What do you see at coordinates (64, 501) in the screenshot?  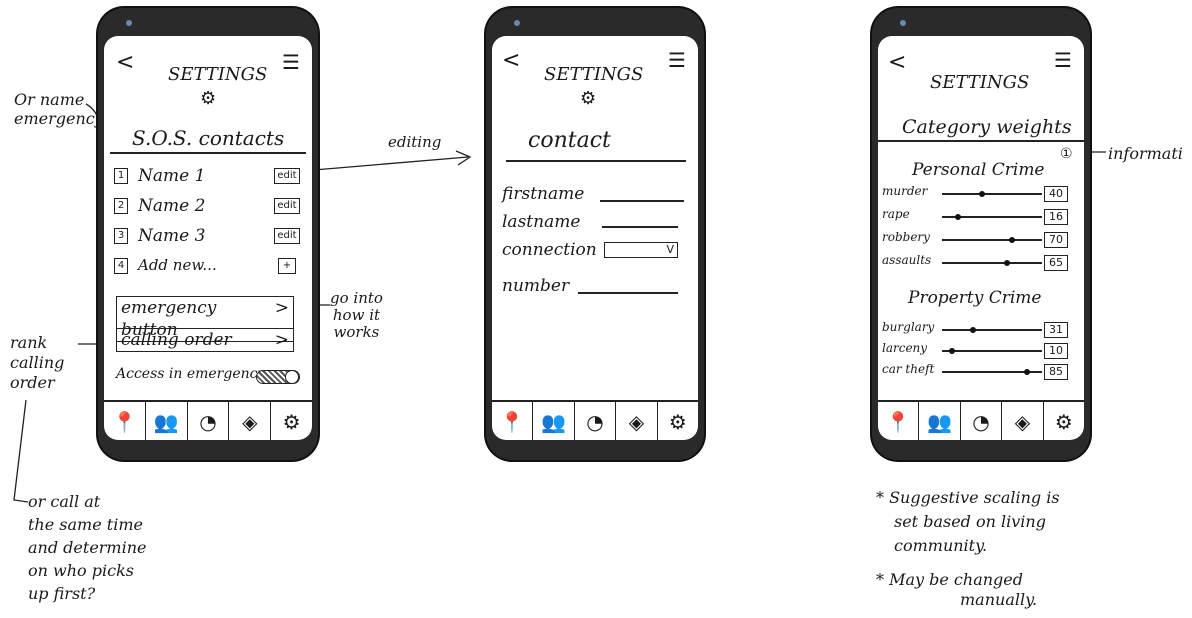 I see `annotation-line: or call at` at bounding box center [64, 501].